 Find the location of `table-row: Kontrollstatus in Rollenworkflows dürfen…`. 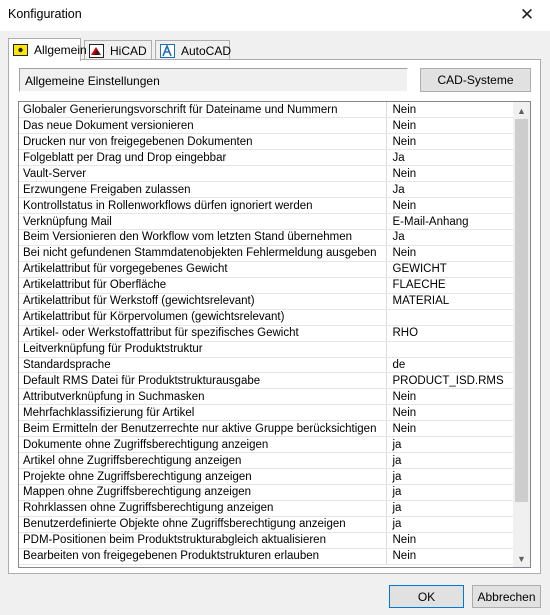

table-row: Kontrollstatus in Rollenworkflows dürfen… is located at coordinates (266, 206).